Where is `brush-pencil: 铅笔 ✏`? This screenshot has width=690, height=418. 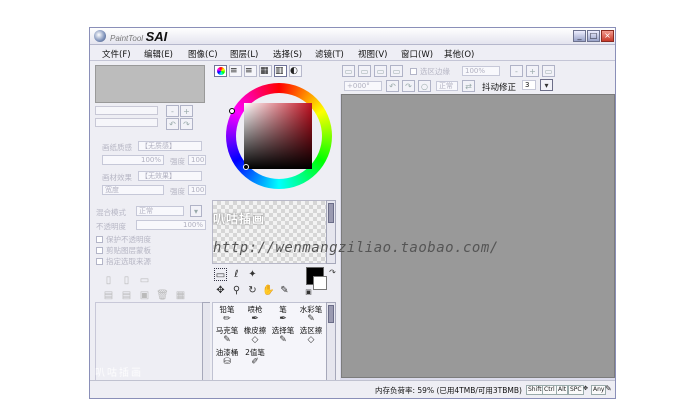 brush-pencil: 铅笔 ✏ is located at coordinates (227, 314).